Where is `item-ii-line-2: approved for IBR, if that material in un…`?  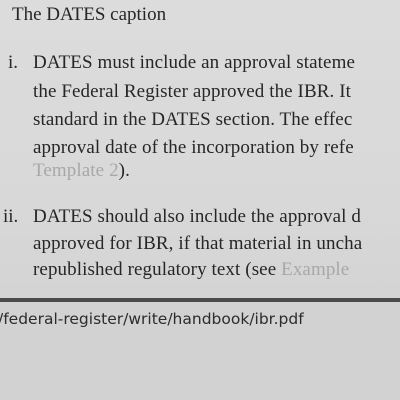 item-ii-line-2: approved for IBR, if that material in un… is located at coordinates (198, 243).